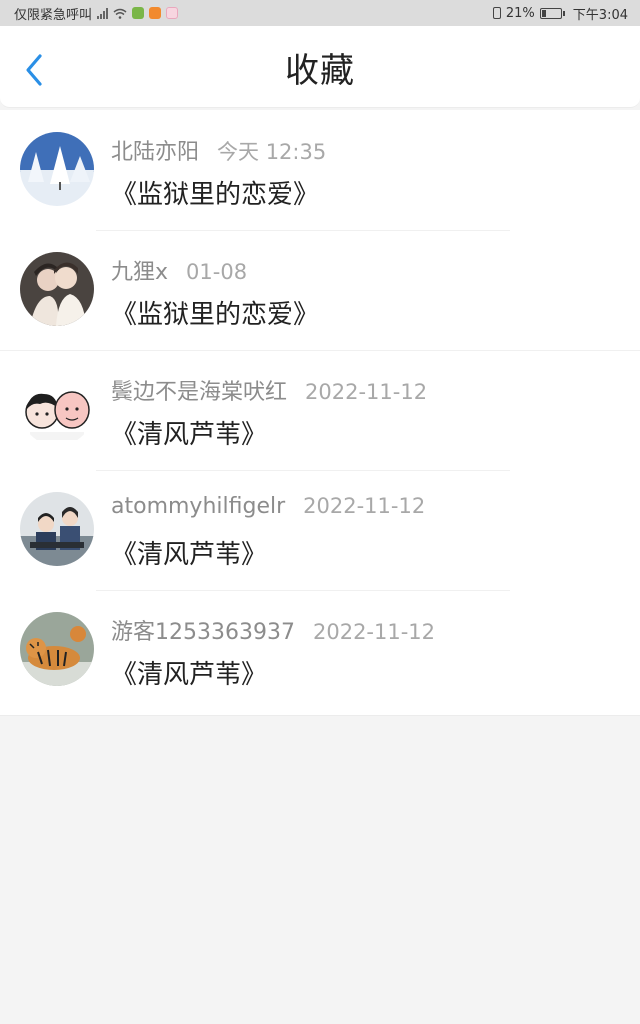 The image size is (640, 1024). Describe the element at coordinates (320, 713) in the screenshot. I see `list-end-divider` at that location.